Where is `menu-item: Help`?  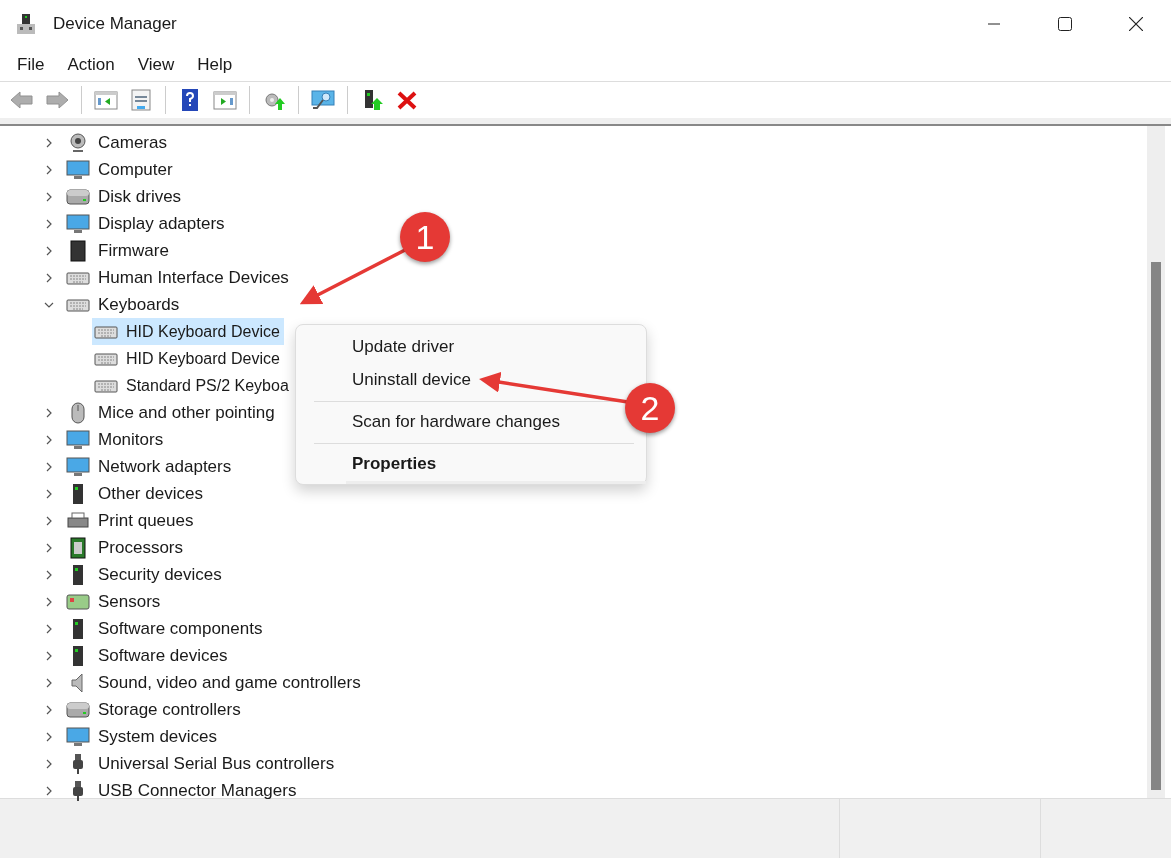
menu-item: Help is located at coordinates (215, 64).